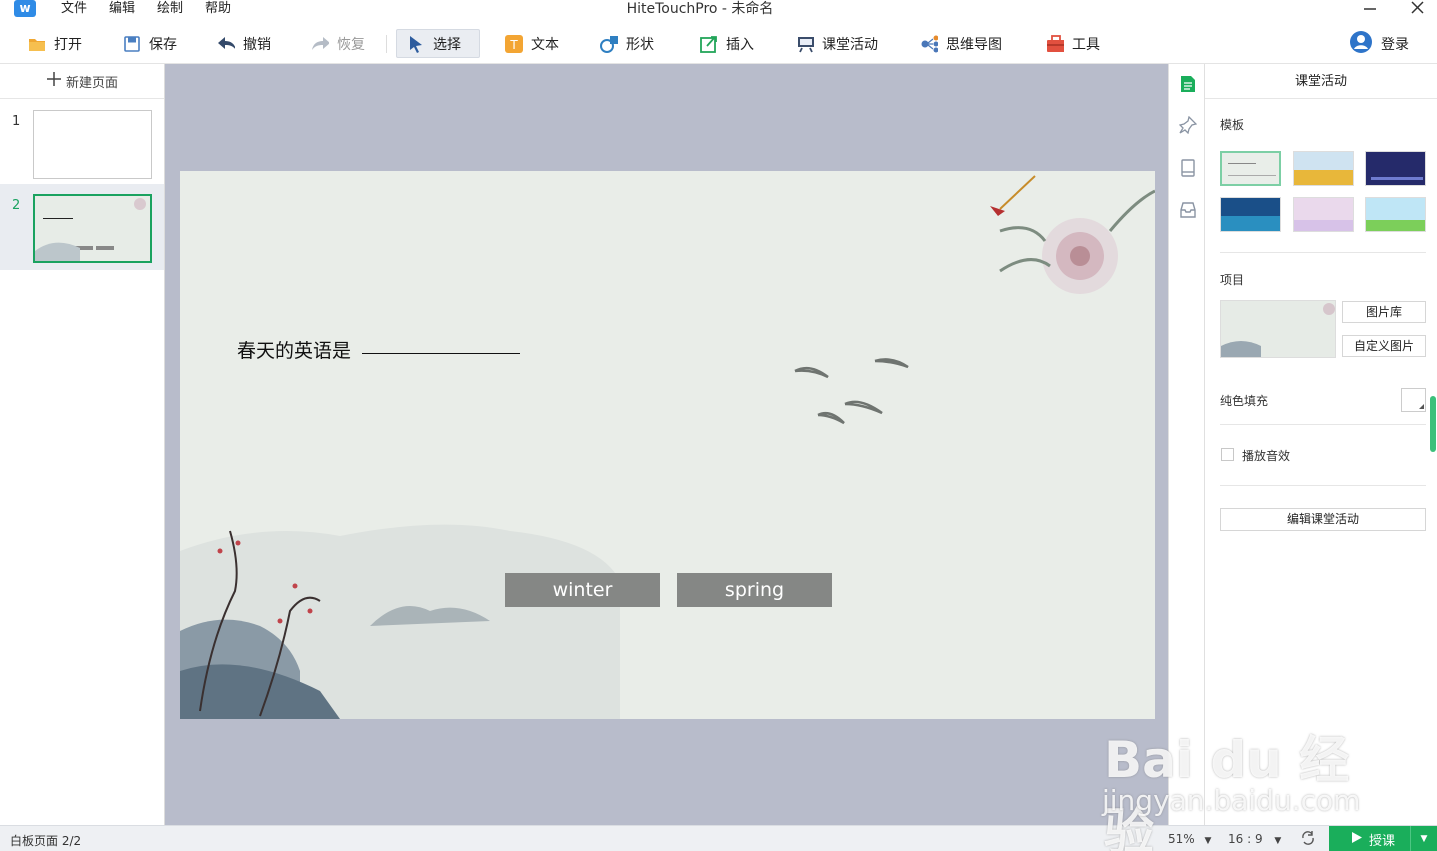  What do you see at coordinates (1308, 839) in the screenshot?
I see `sync-icon` at bounding box center [1308, 839].